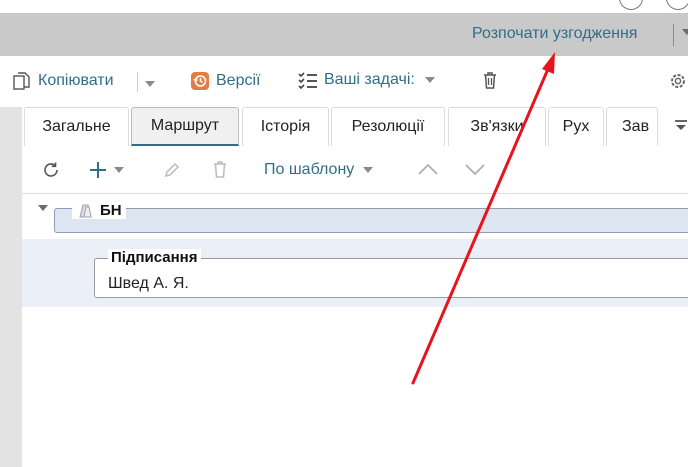 Image resolution: width=688 pixels, height=467 pixels. I want to click on add-stage-button, so click(106, 170).